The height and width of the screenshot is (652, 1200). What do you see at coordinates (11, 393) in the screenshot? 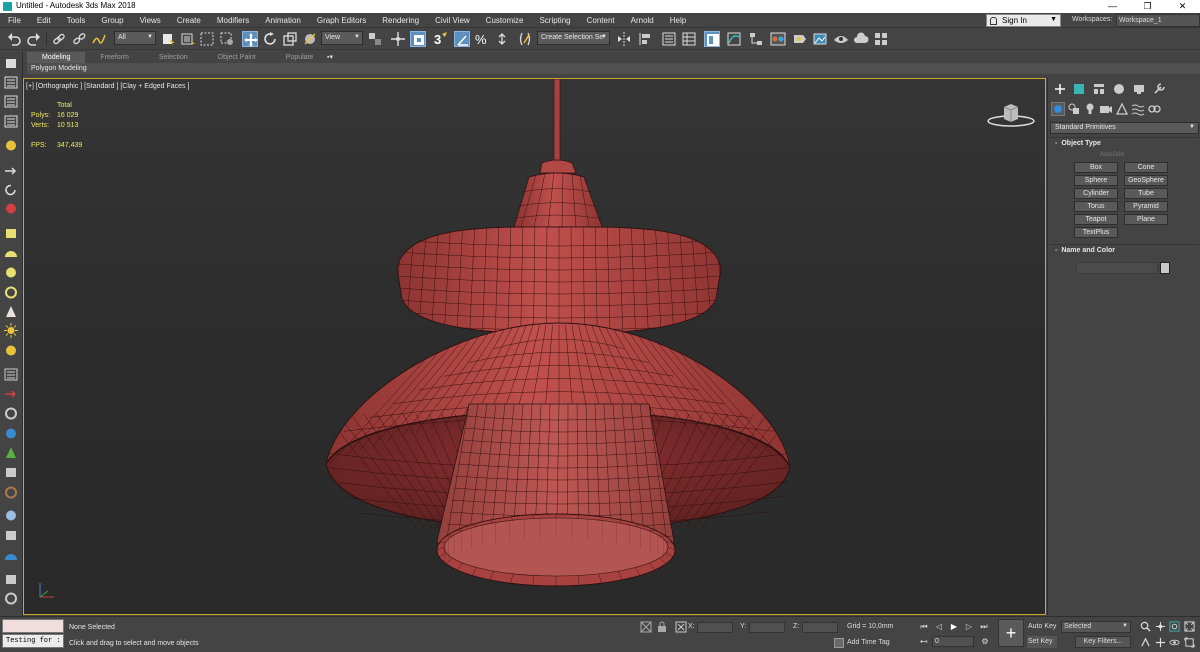
I see `paint-brush-icon` at bounding box center [11, 393].